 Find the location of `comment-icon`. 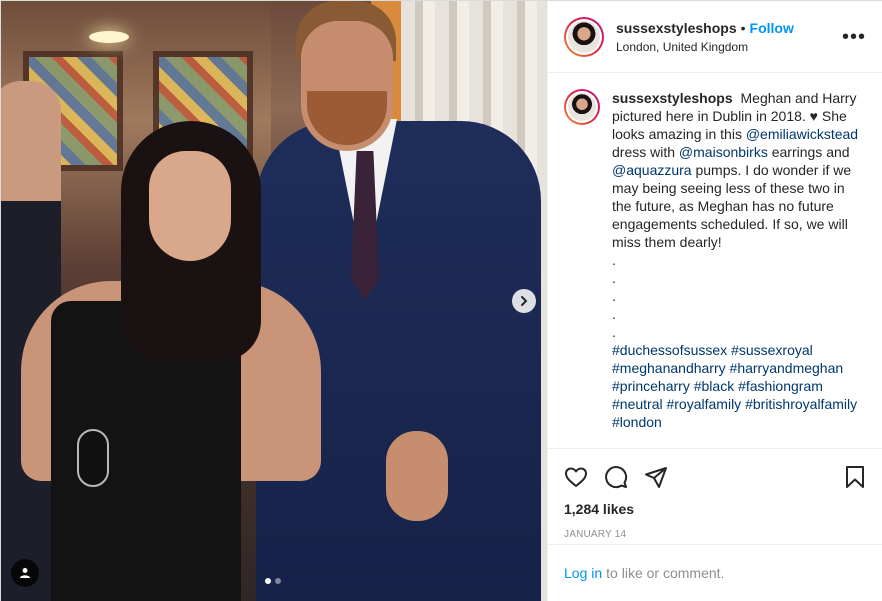

comment-icon is located at coordinates (616, 477).